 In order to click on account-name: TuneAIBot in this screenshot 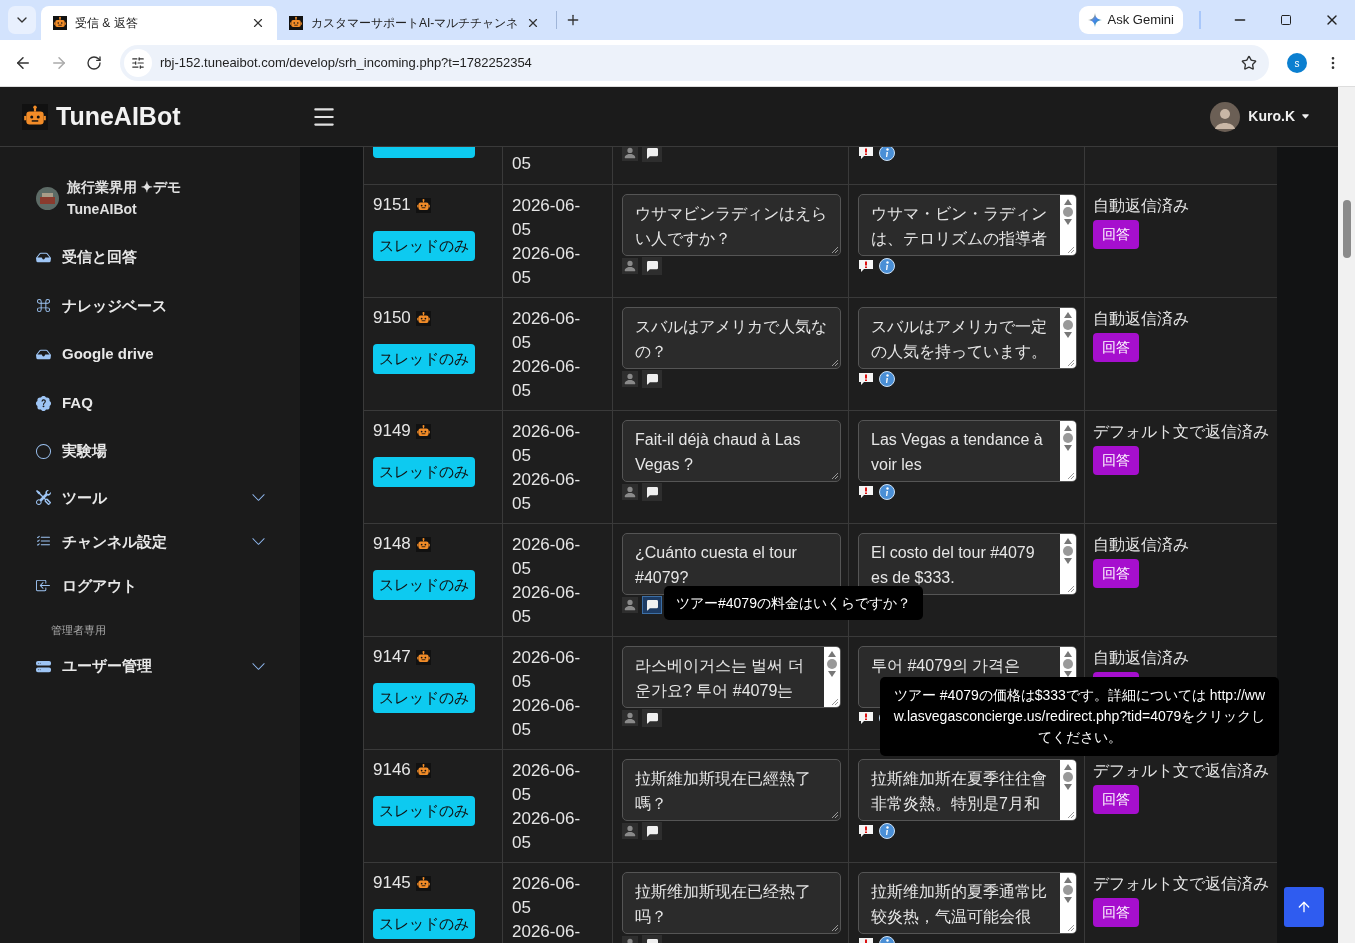, I will do `click(102, 209)`.